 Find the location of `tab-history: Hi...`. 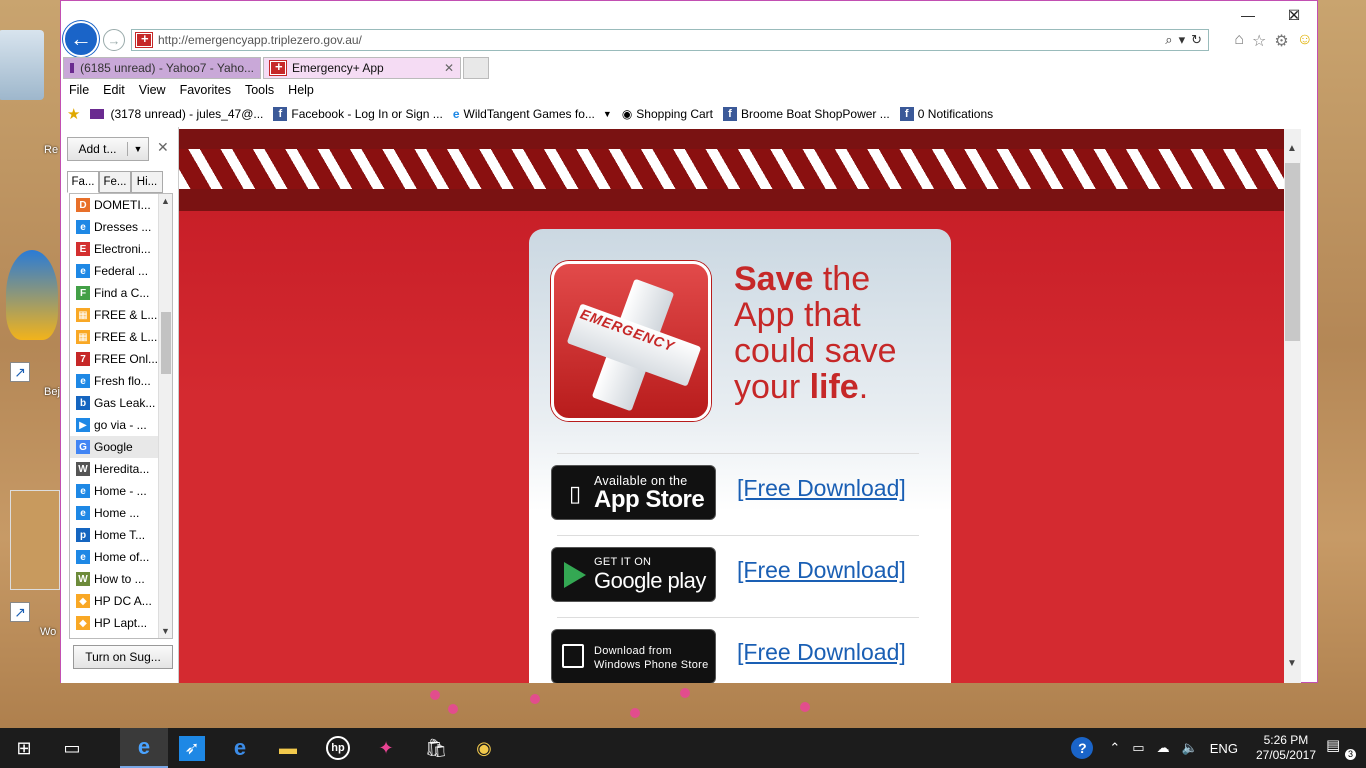

tab-history: Hi... is located at coordinates (147, 182).